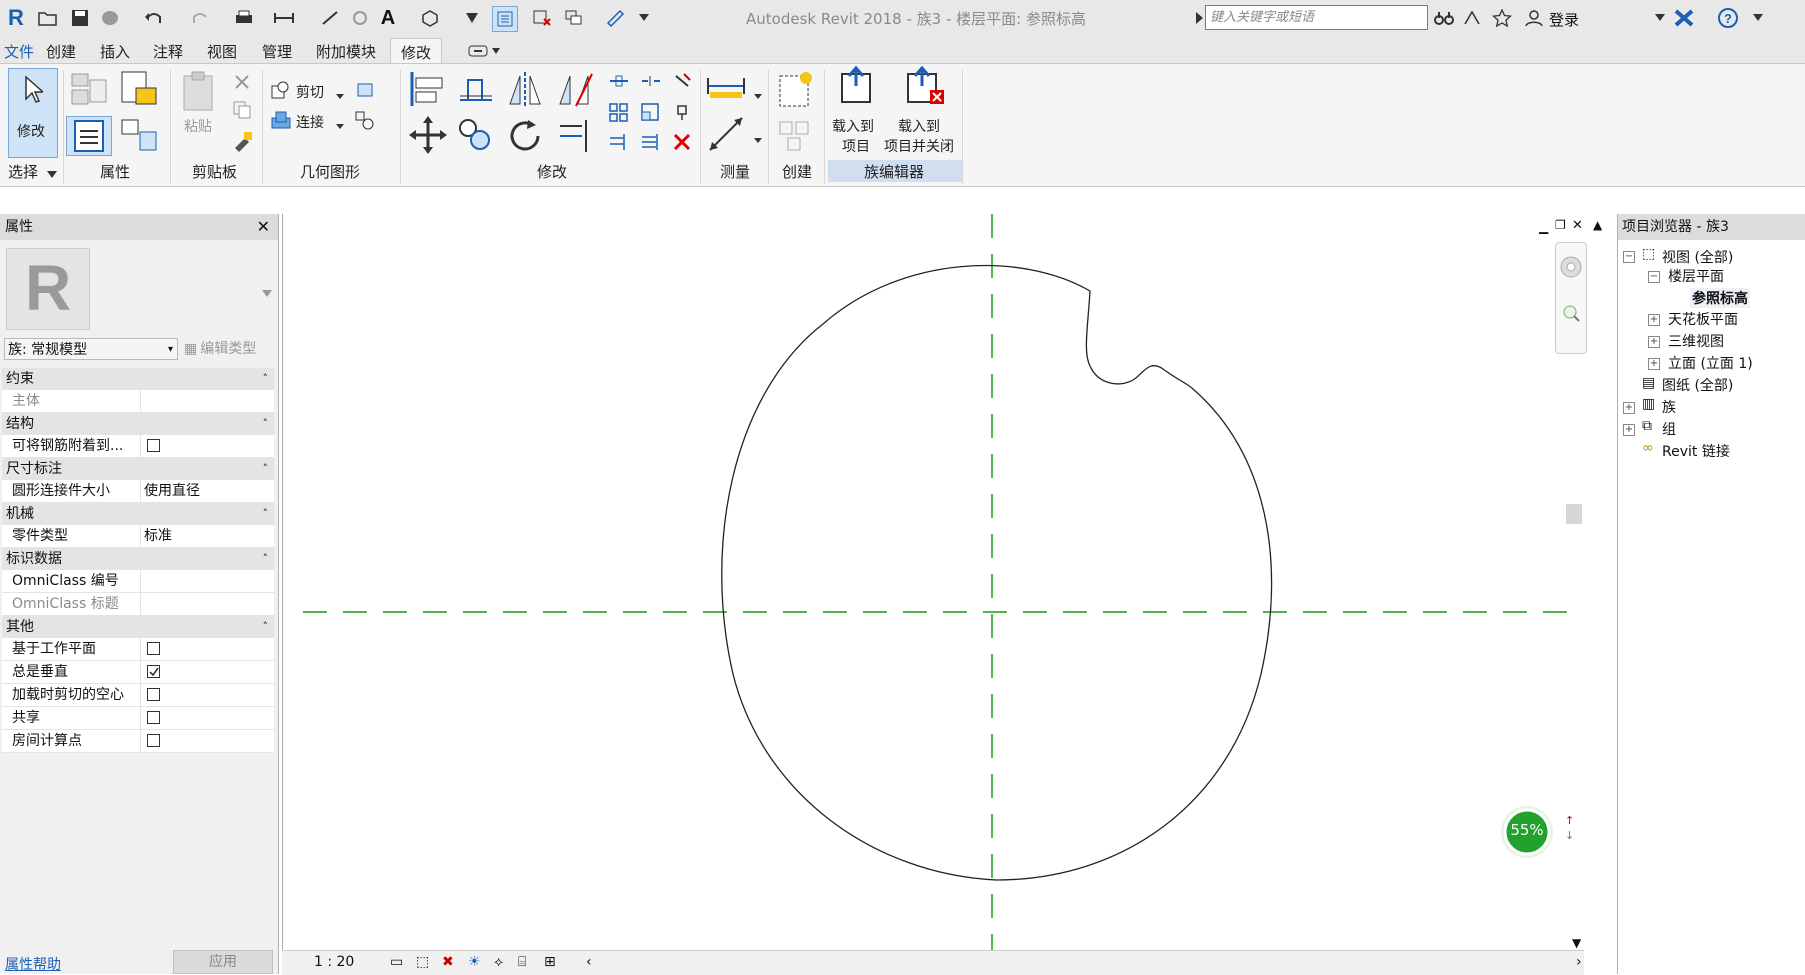 The width and height of the screenshot is (1805, 975). I want to click on login-link: 登录, so click(1564, 19).